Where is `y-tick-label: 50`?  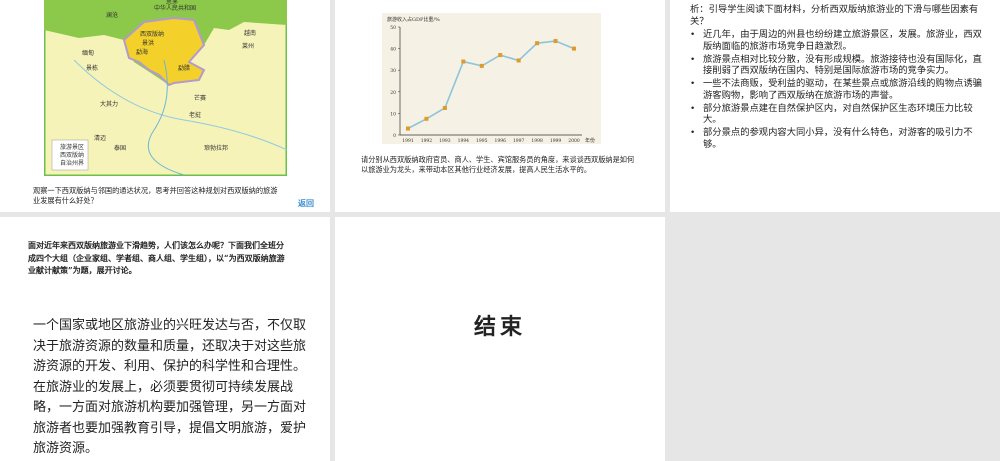 y-tick-label: 50 is located at coordinates (393, 28).